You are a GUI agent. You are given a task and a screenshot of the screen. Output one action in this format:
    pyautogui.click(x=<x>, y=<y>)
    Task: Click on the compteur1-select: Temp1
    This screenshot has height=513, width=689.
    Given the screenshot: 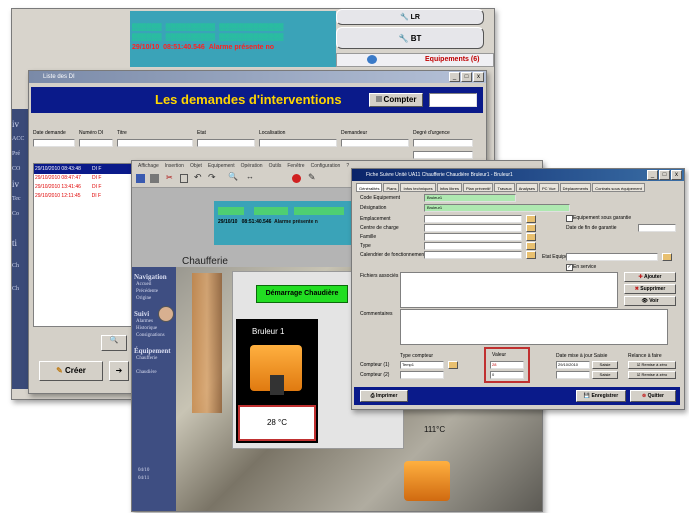 What is the action you would take?
    pyautogui.click(x=422, y=365)
    